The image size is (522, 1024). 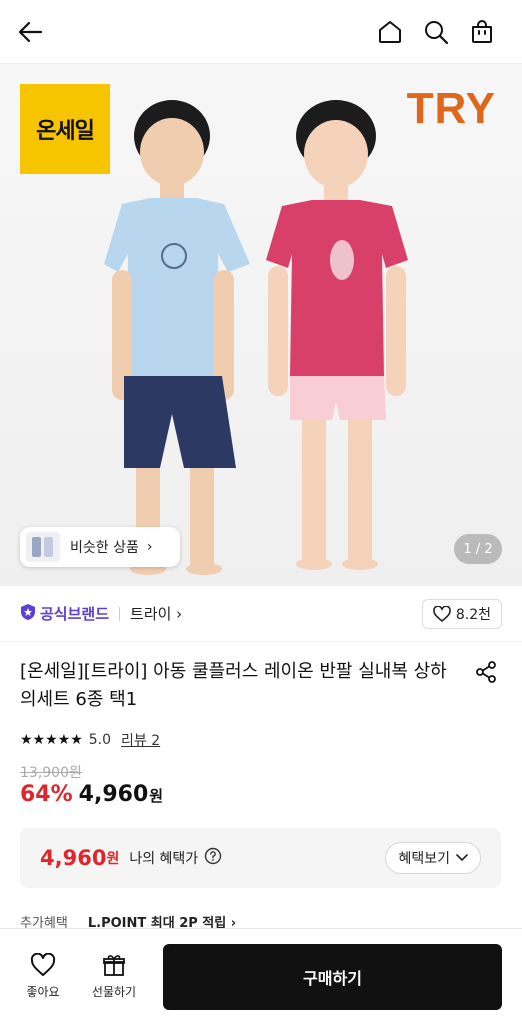 I want to click on official-brand-badge: 공식브랜드, so click(x=64, y=614).